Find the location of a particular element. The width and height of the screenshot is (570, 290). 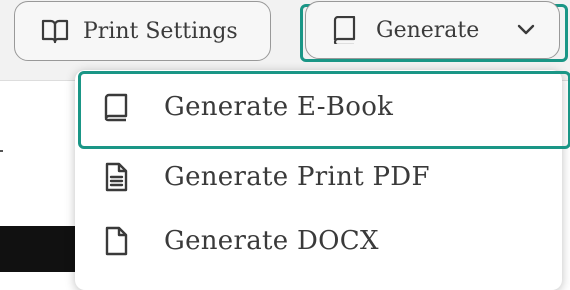

menu-item-label: Generate Print PDF is located at coordinates (297, 177).